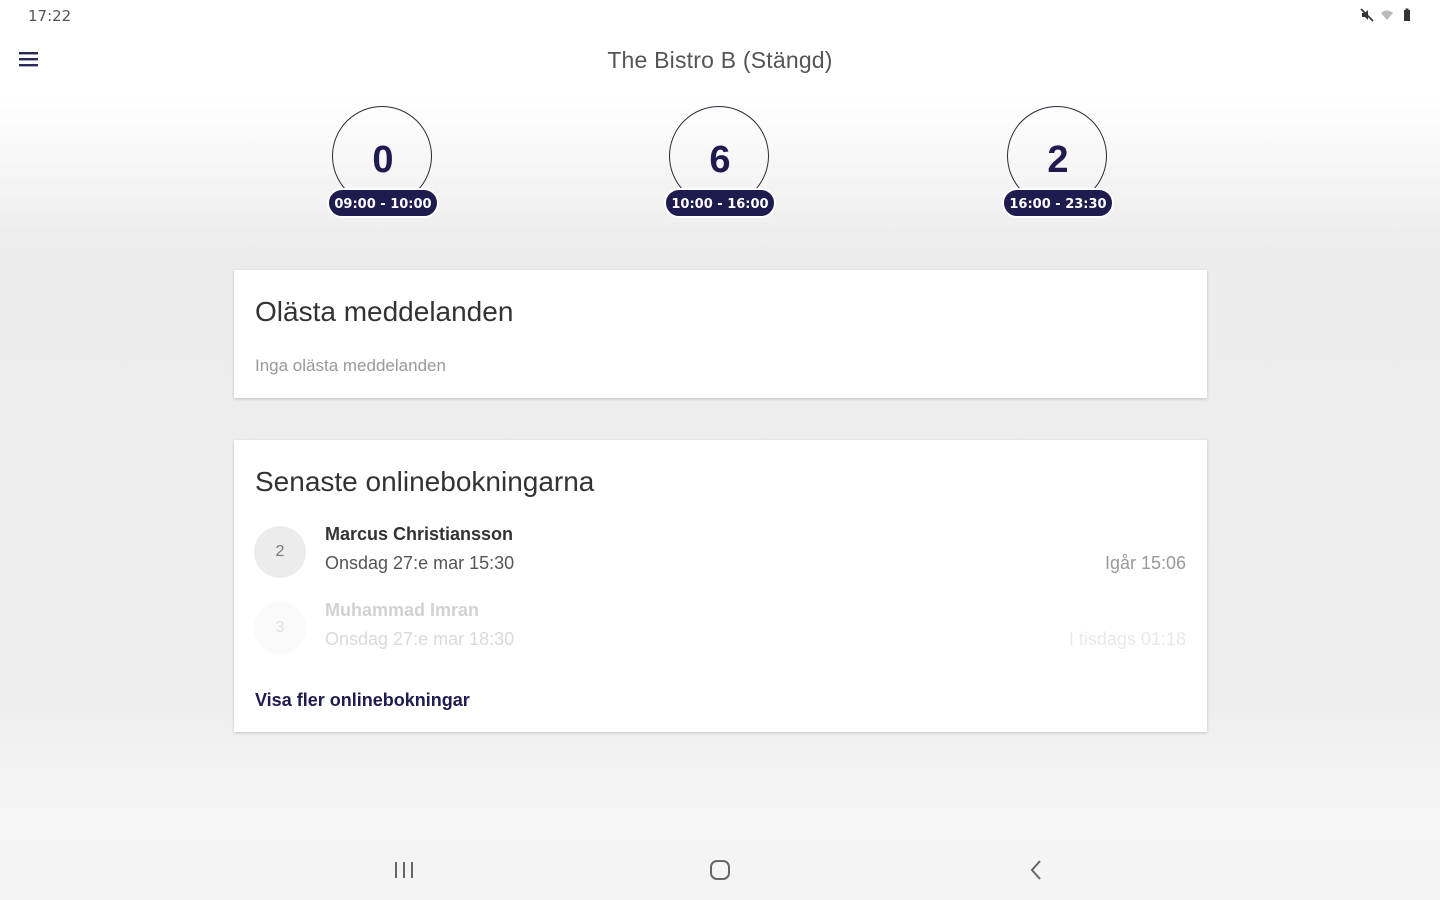 This screenshot has width=1440, height=900. I want to click on wifi-icon, so click(1387, 15).